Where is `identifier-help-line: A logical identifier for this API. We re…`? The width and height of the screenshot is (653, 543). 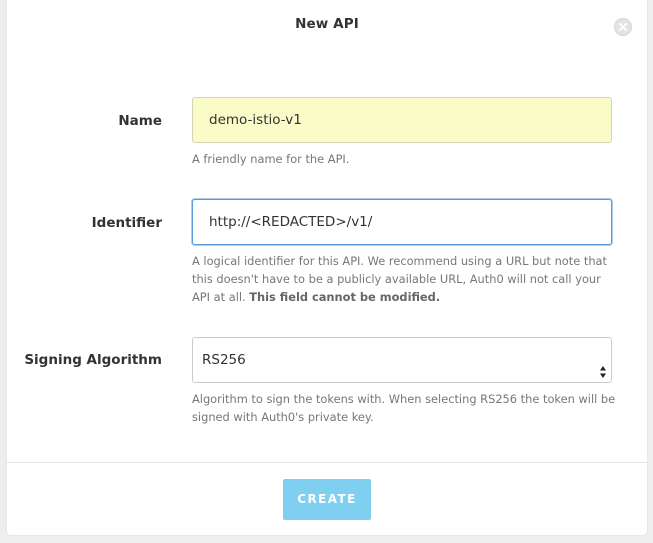
identifier-help-line: A logical identifier for this API. We re… is located at coordinates (399, 261).